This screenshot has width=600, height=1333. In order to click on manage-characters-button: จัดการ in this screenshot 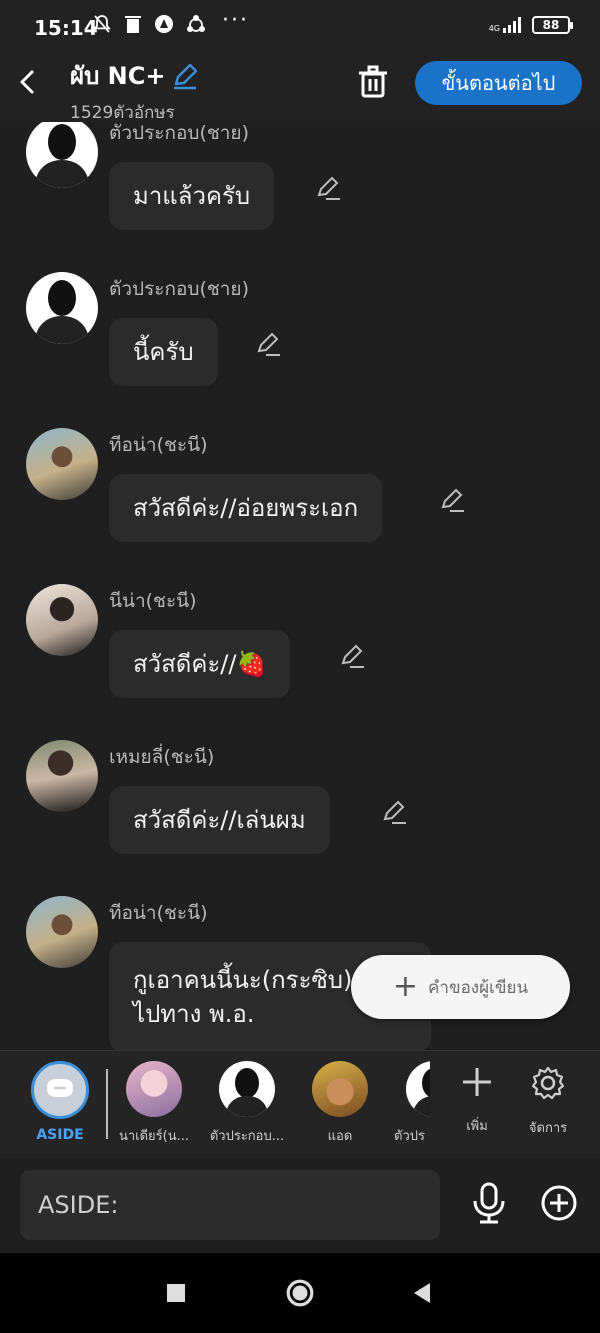, I will do `click(548, 1101)`.